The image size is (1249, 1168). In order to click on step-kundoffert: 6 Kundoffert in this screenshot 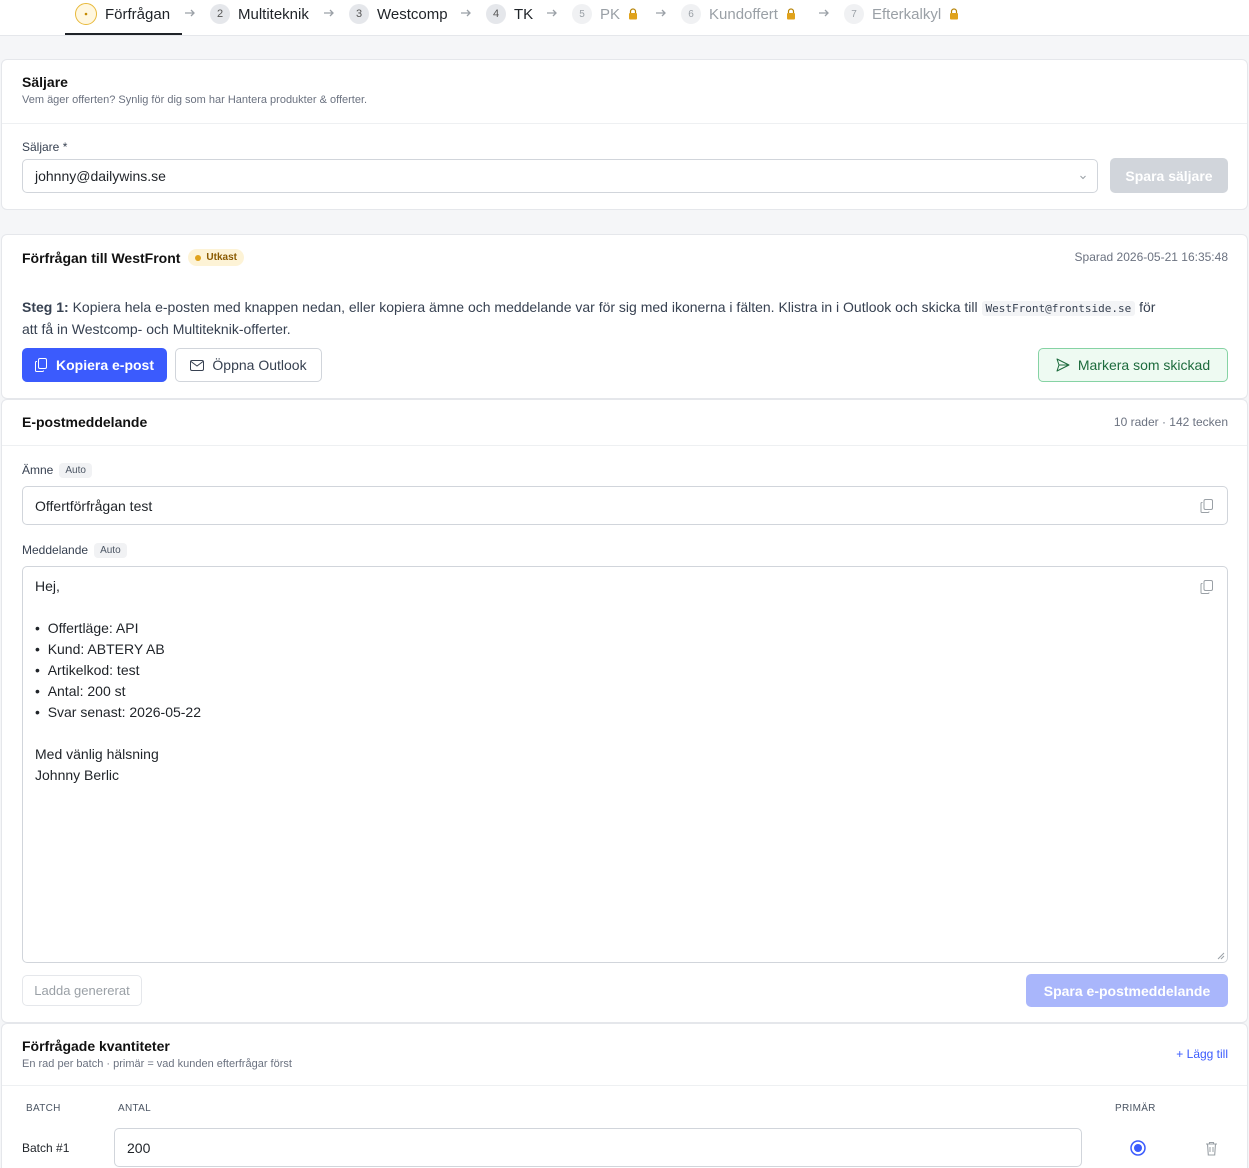, I will do `click(738, 14)`.